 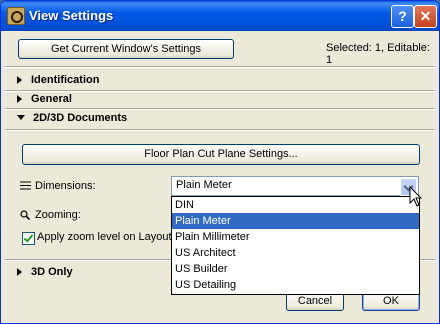 I want to click on collapse-arrow-icon, so click(x=21, y=117).